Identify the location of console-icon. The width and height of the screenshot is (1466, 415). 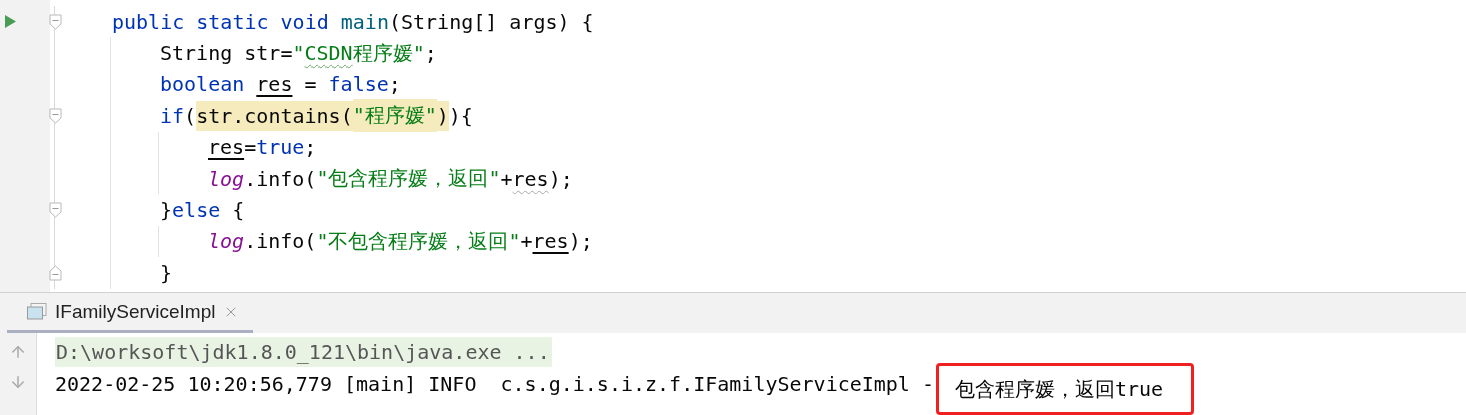
(37, 311).